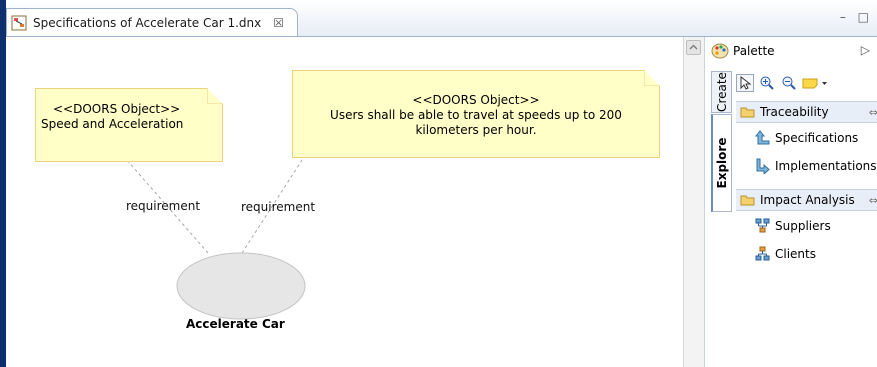 The image size is (877, 367). I want to click on close-icon: ☒, so click(278, 23).